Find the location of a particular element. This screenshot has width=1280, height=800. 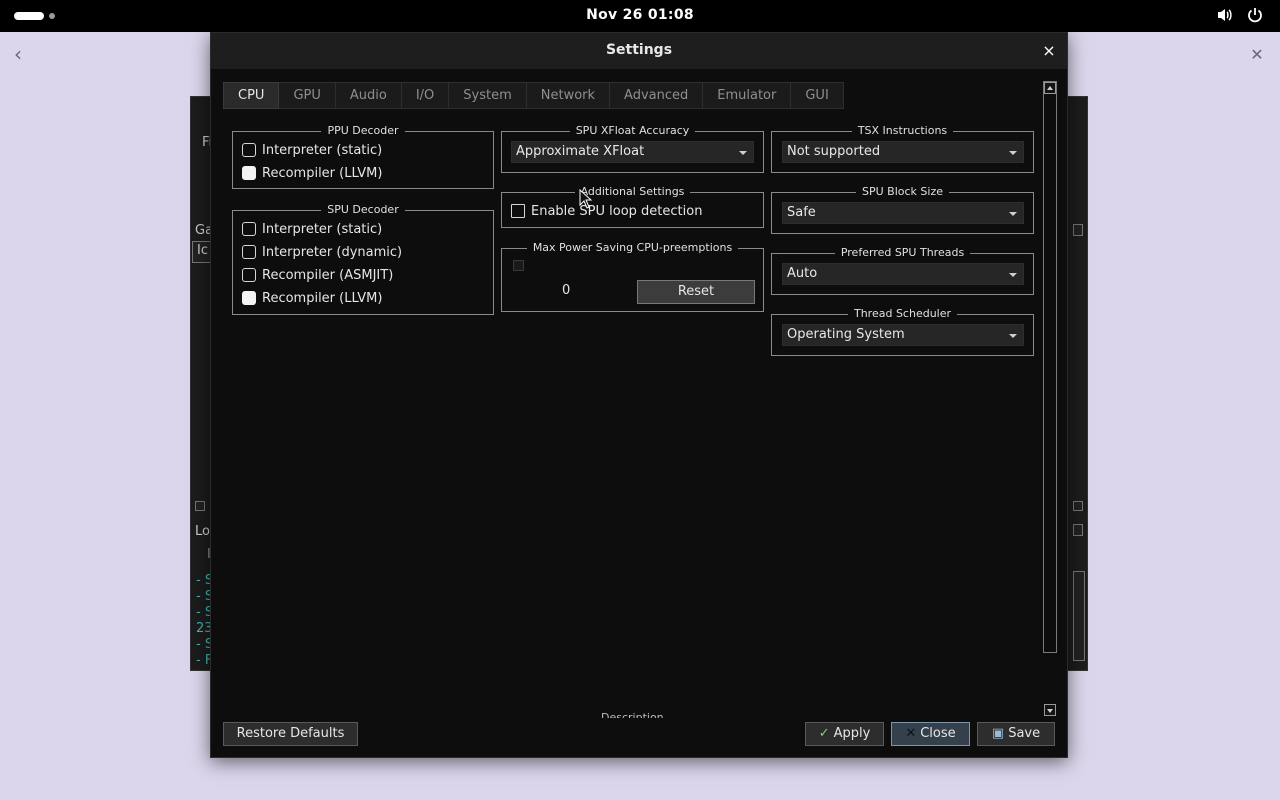

radio-label: Interpreter (dynamic) is located at coordinates (332, 252).